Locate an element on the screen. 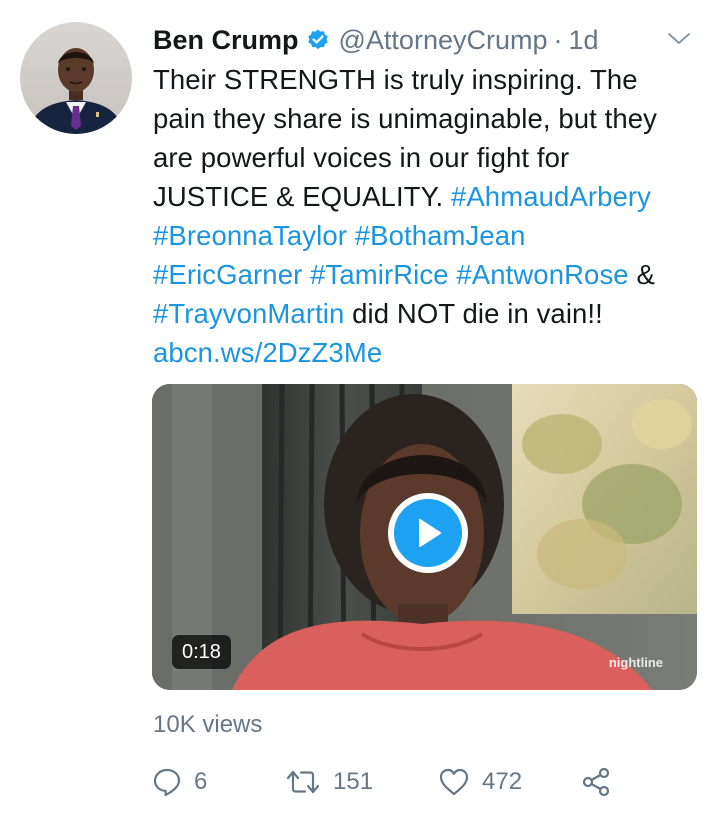 The image size is (720, 820). heart-icon is located at coordinates (454, 782).